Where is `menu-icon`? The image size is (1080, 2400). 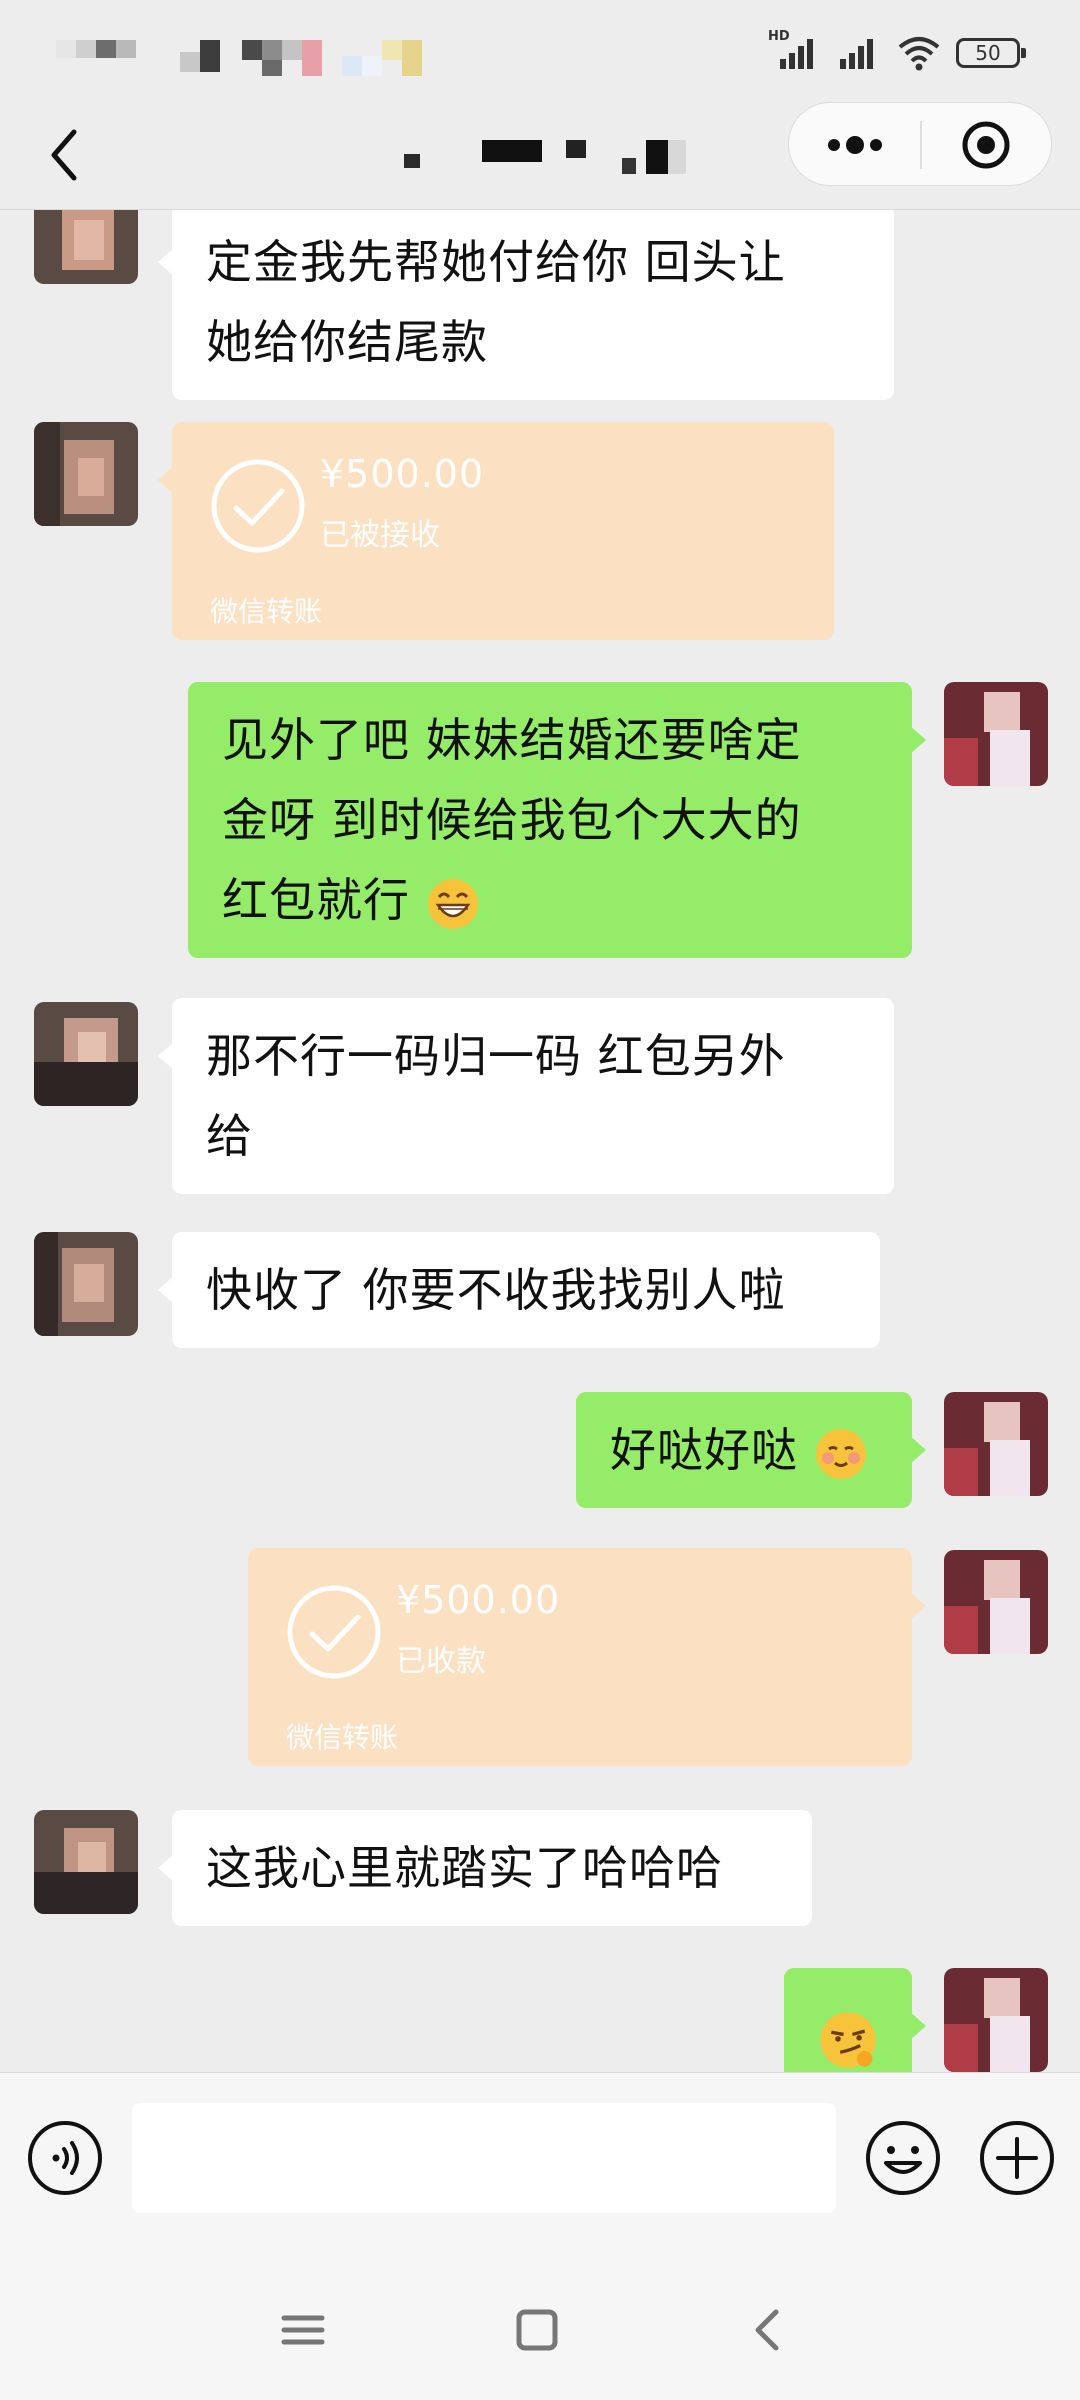
menu-icon is located at coordinates (303, 2330).